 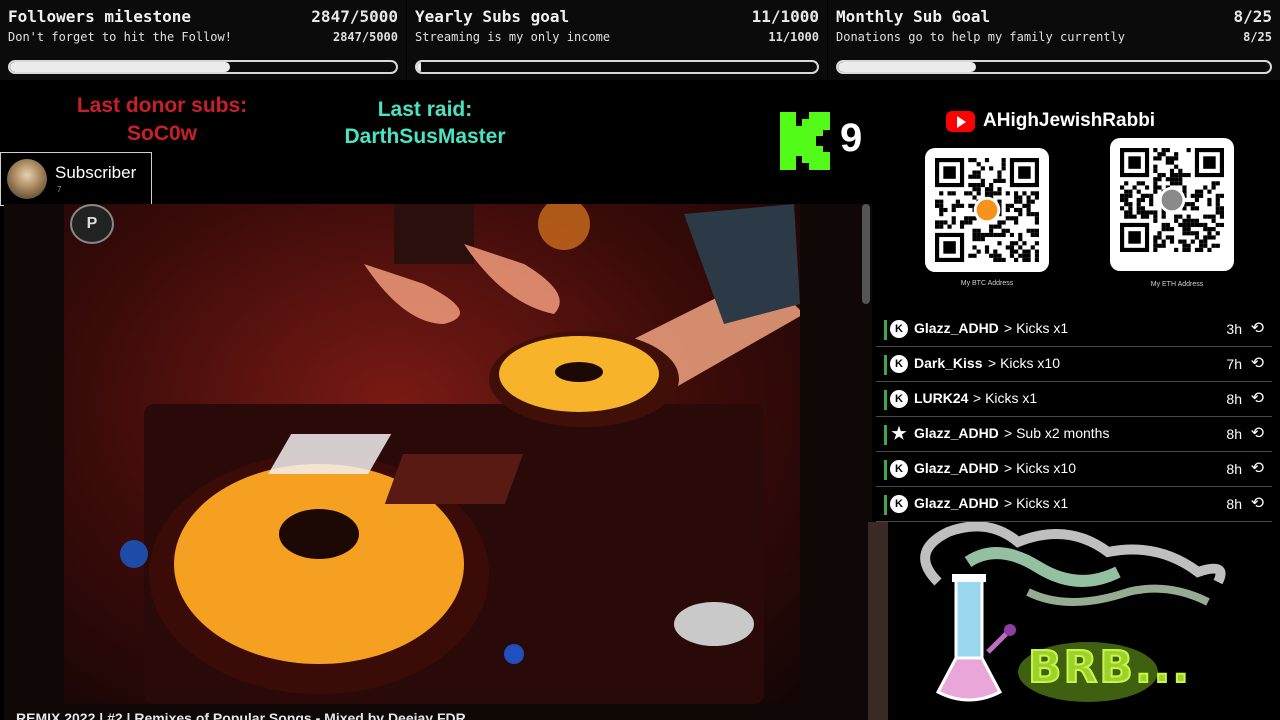 I want to click on eth-qr-label: My ETH Address, so click(x=1177, y=284).